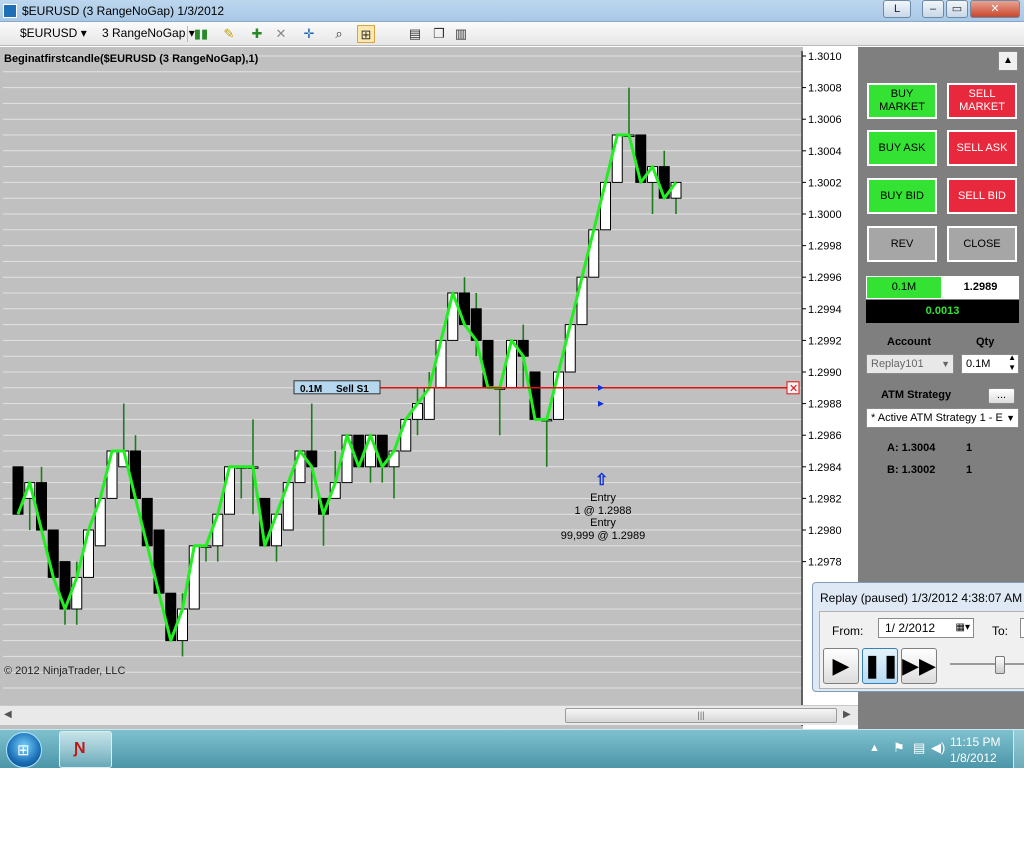 The image size is (1024, 862). Describe the element at coordinates (512, 748) in the screenshot. I see `taskbar: ⊞ Ɲ ▲ ⚑ ▤ ◀) 11:15 PM 1/8/2012` at that location.